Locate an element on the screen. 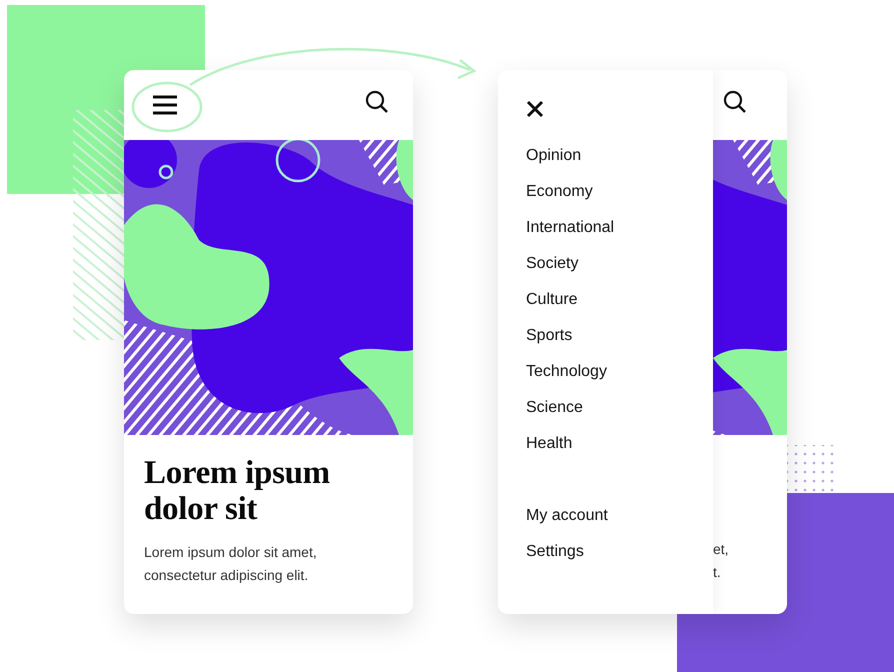 Image resolution: width=894 pixels, height=672 pixels. menu-item: Opinion is located at coordinates (554, 156).